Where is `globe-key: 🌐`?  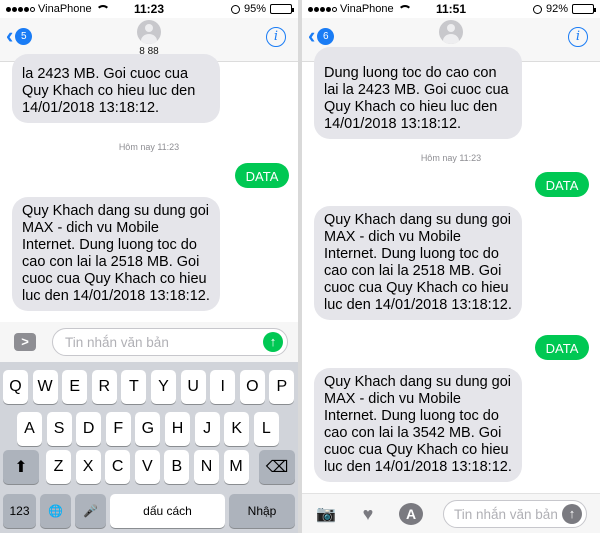 globe-key: 🌐 is located at coordinates (55, 511).